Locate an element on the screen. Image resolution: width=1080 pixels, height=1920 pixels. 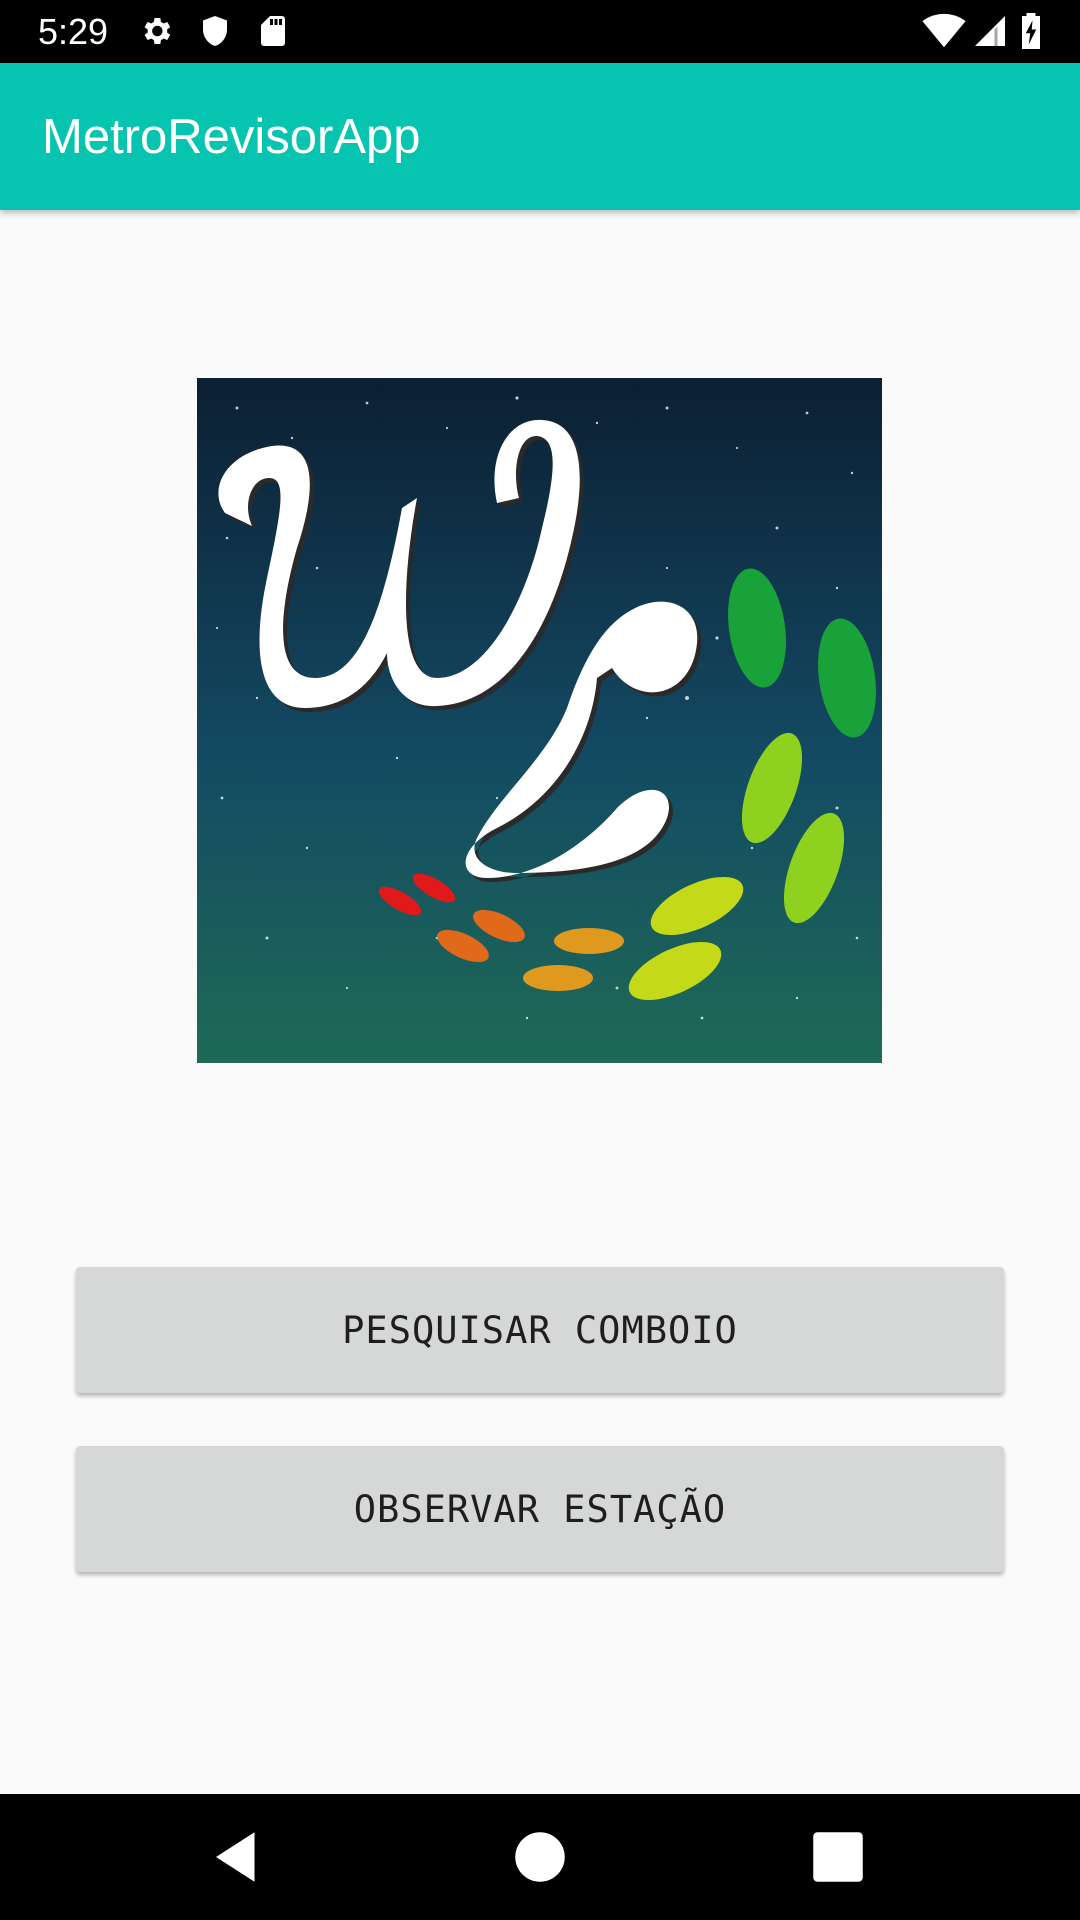
status-bar: 5:29 is located at coordinates (540, 31).